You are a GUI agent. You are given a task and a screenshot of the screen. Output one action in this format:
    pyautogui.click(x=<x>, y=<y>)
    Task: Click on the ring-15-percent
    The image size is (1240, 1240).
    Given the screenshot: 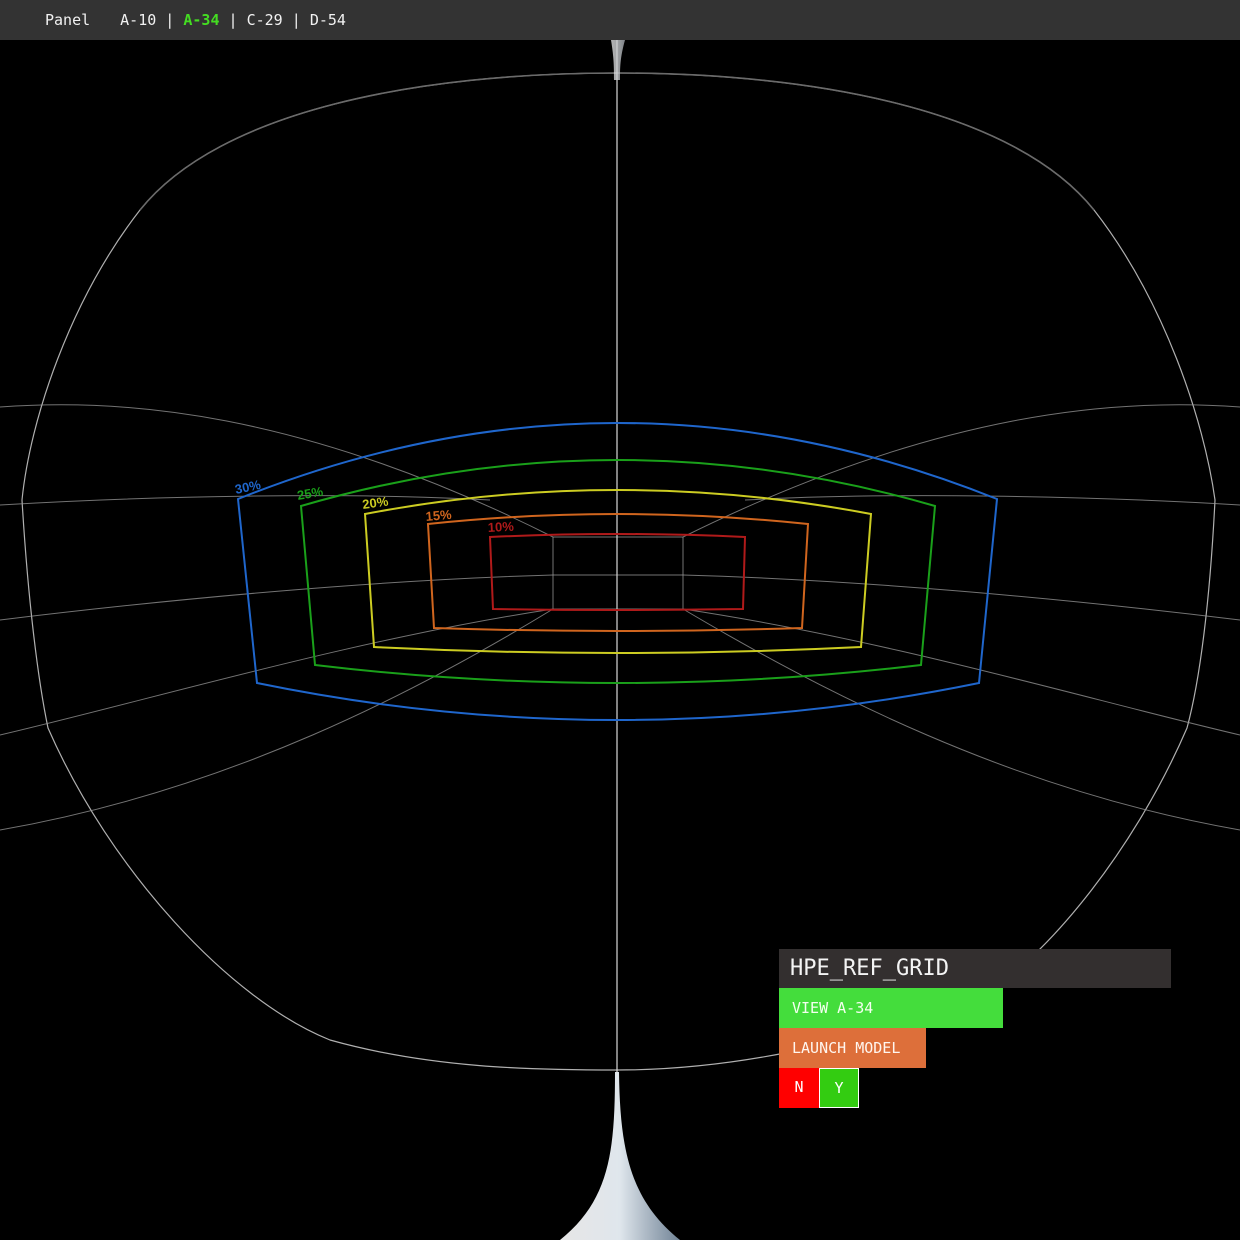 What is the action you would take?
    pyautogui.click(x=618, y=572)
    